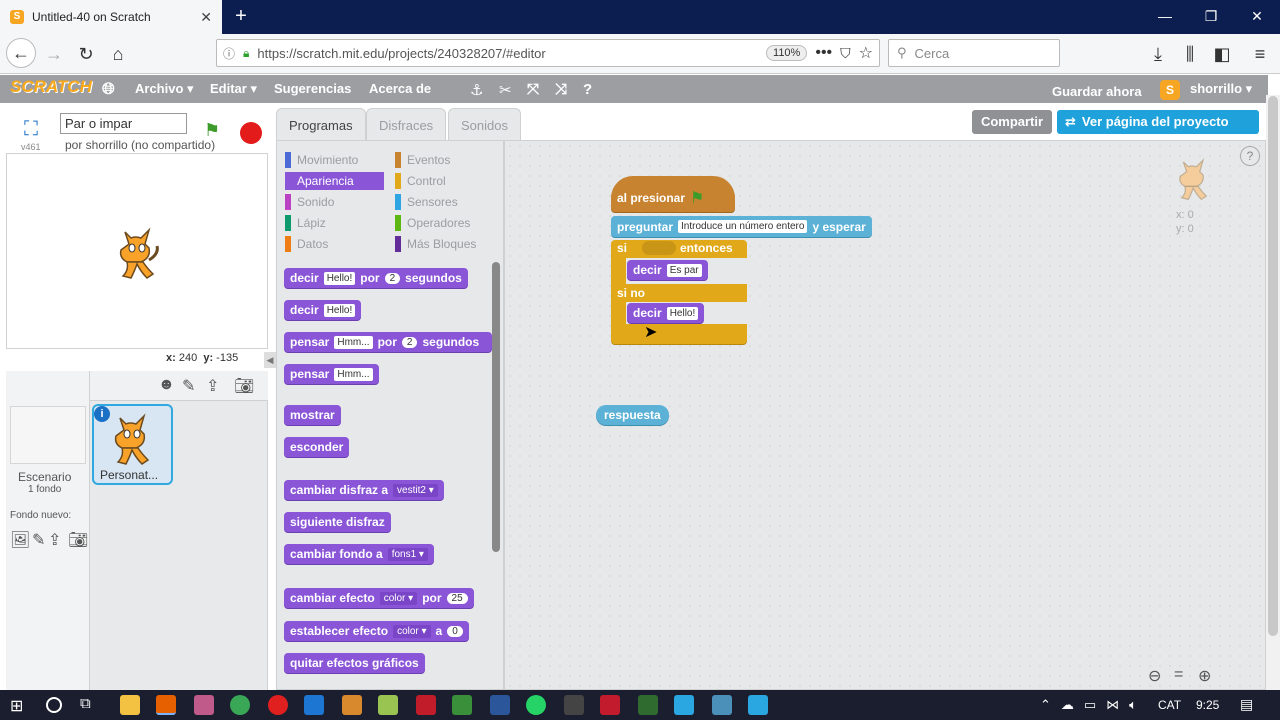 The width and height of the screenshot is (1280, 720). What do you see at coordinates (974, 53) in the screenshot?
I see `search-bar: ⚲ Cerca` at bounding box center [974, 53].